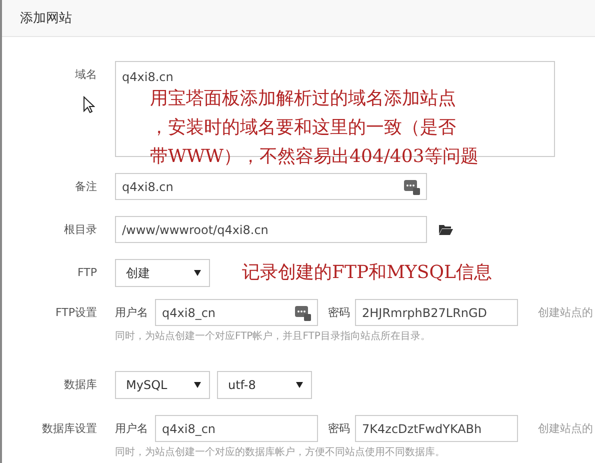 This screenshot has height=463, width=595. What do you see at coordinates (264, 385) in the screenshot?
I see `select-dropdown: utf-8` at bounding box center [264, 385].